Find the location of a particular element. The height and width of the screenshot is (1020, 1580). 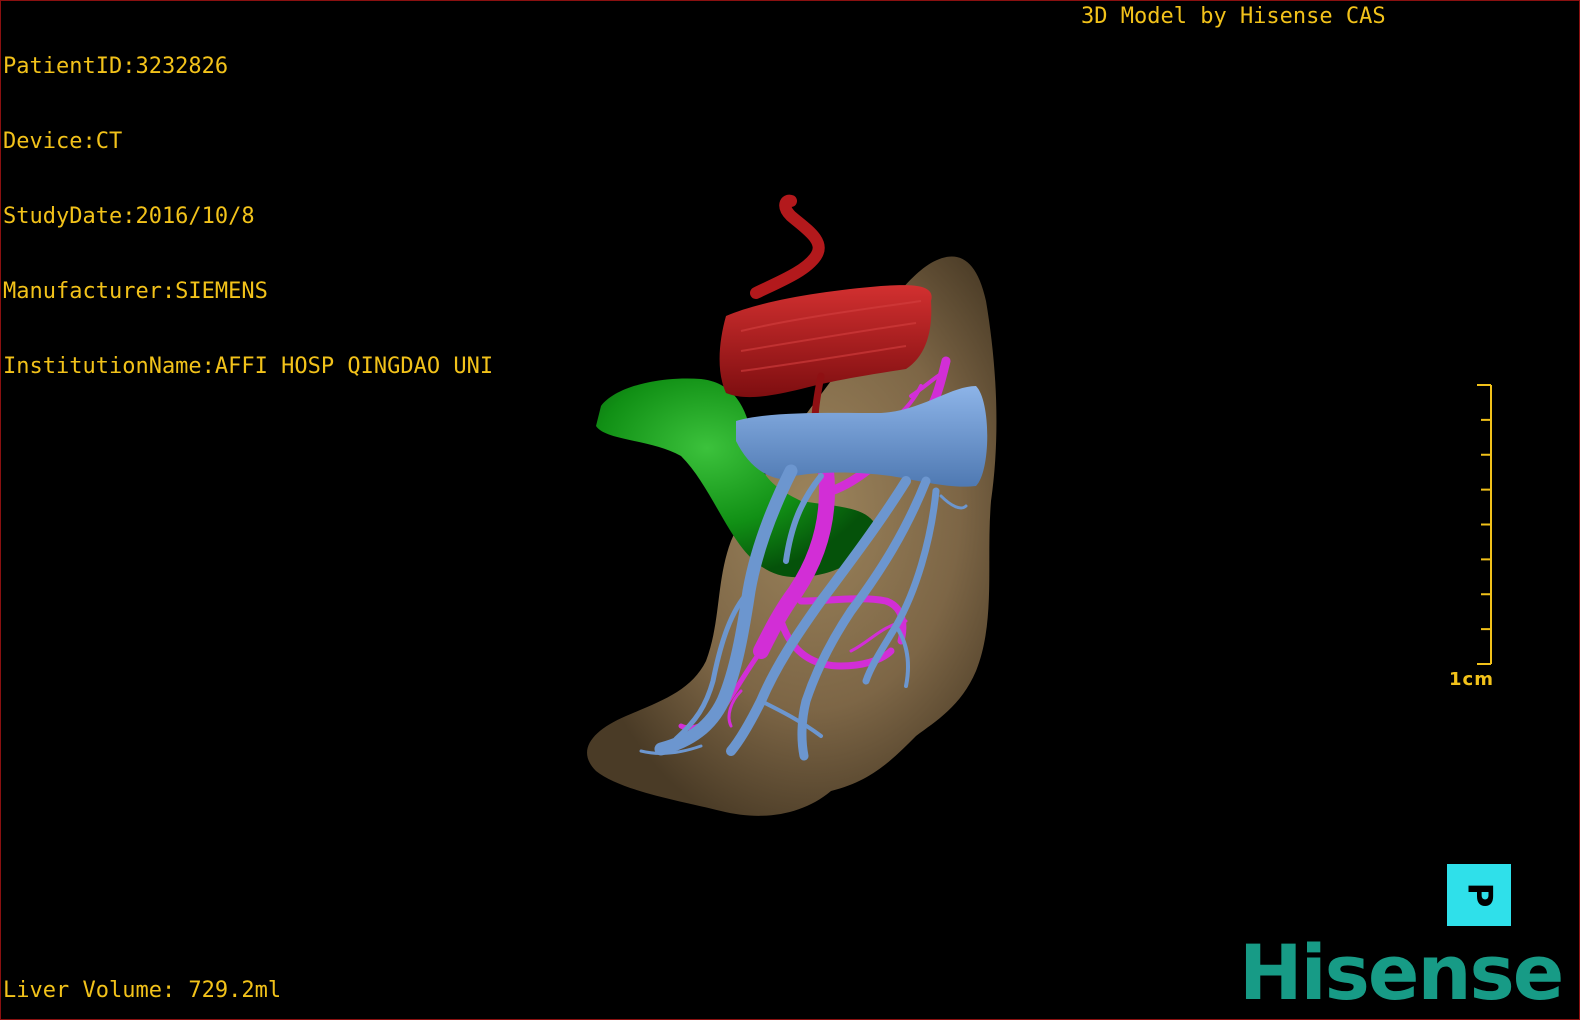

manufacturer-text: Manufacturer:SIEMENS is located at coordinates (135, 291).